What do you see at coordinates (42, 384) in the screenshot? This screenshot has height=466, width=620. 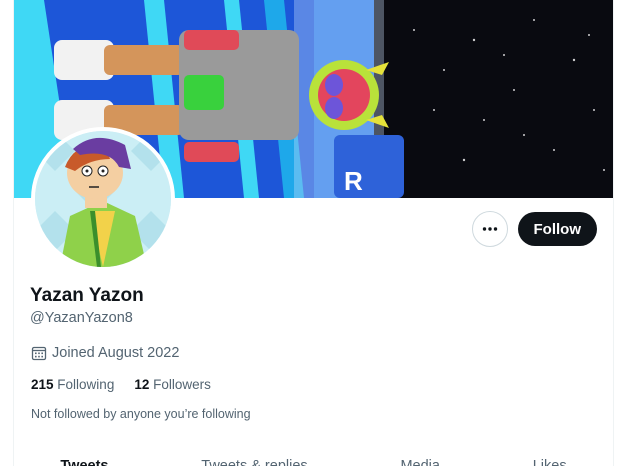 I see `following-count: 215` at bounding box center [42, 384].